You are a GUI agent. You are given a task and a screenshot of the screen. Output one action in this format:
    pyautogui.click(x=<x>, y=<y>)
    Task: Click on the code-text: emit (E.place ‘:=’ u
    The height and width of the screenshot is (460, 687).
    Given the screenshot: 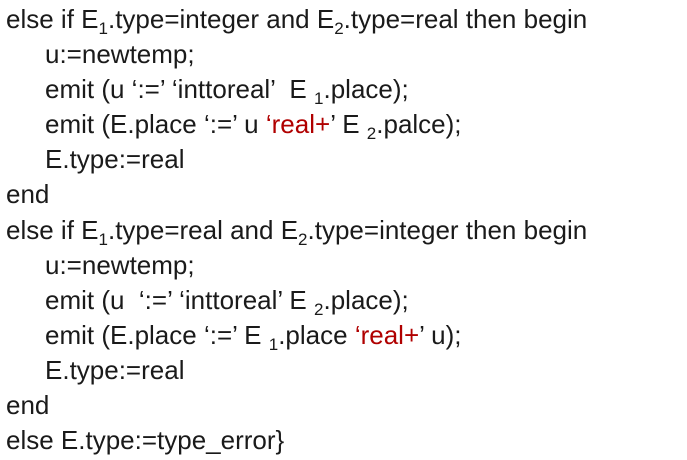 What is the action you would take?
    pyautogui.click(x=155, y=124)
    